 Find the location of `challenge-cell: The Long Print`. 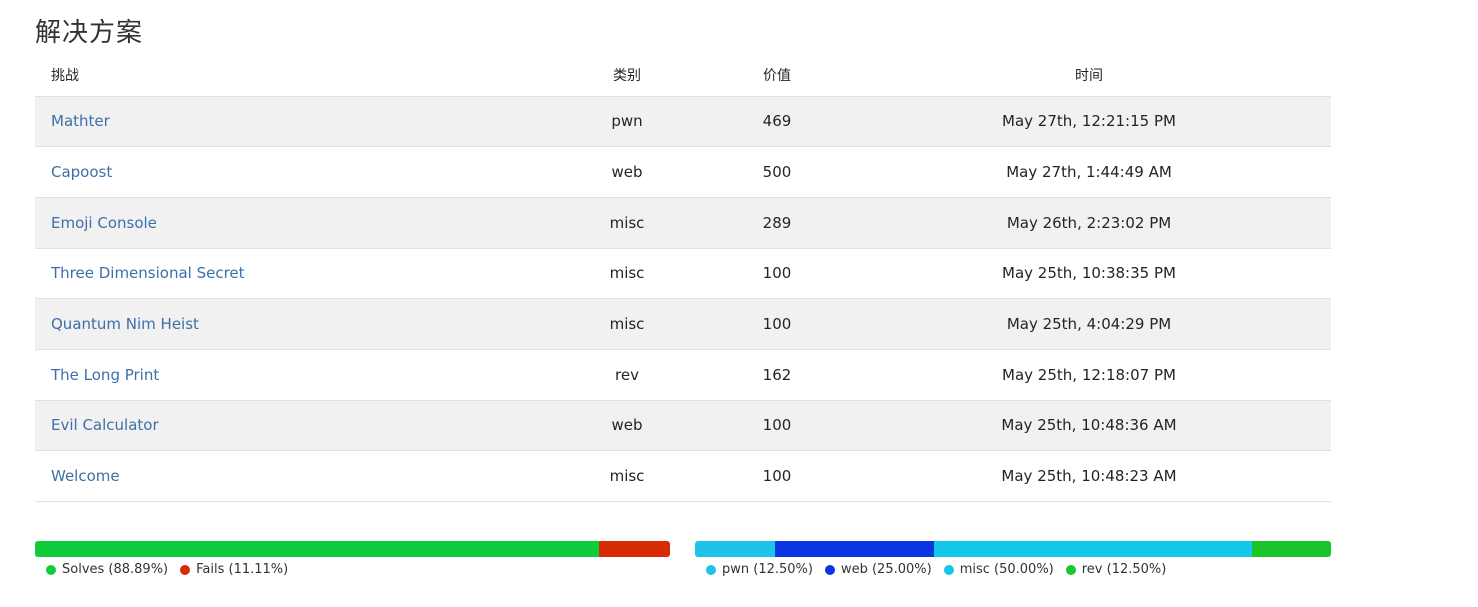

challenge-cell: The Long Print is located at coordinates (291, 375).